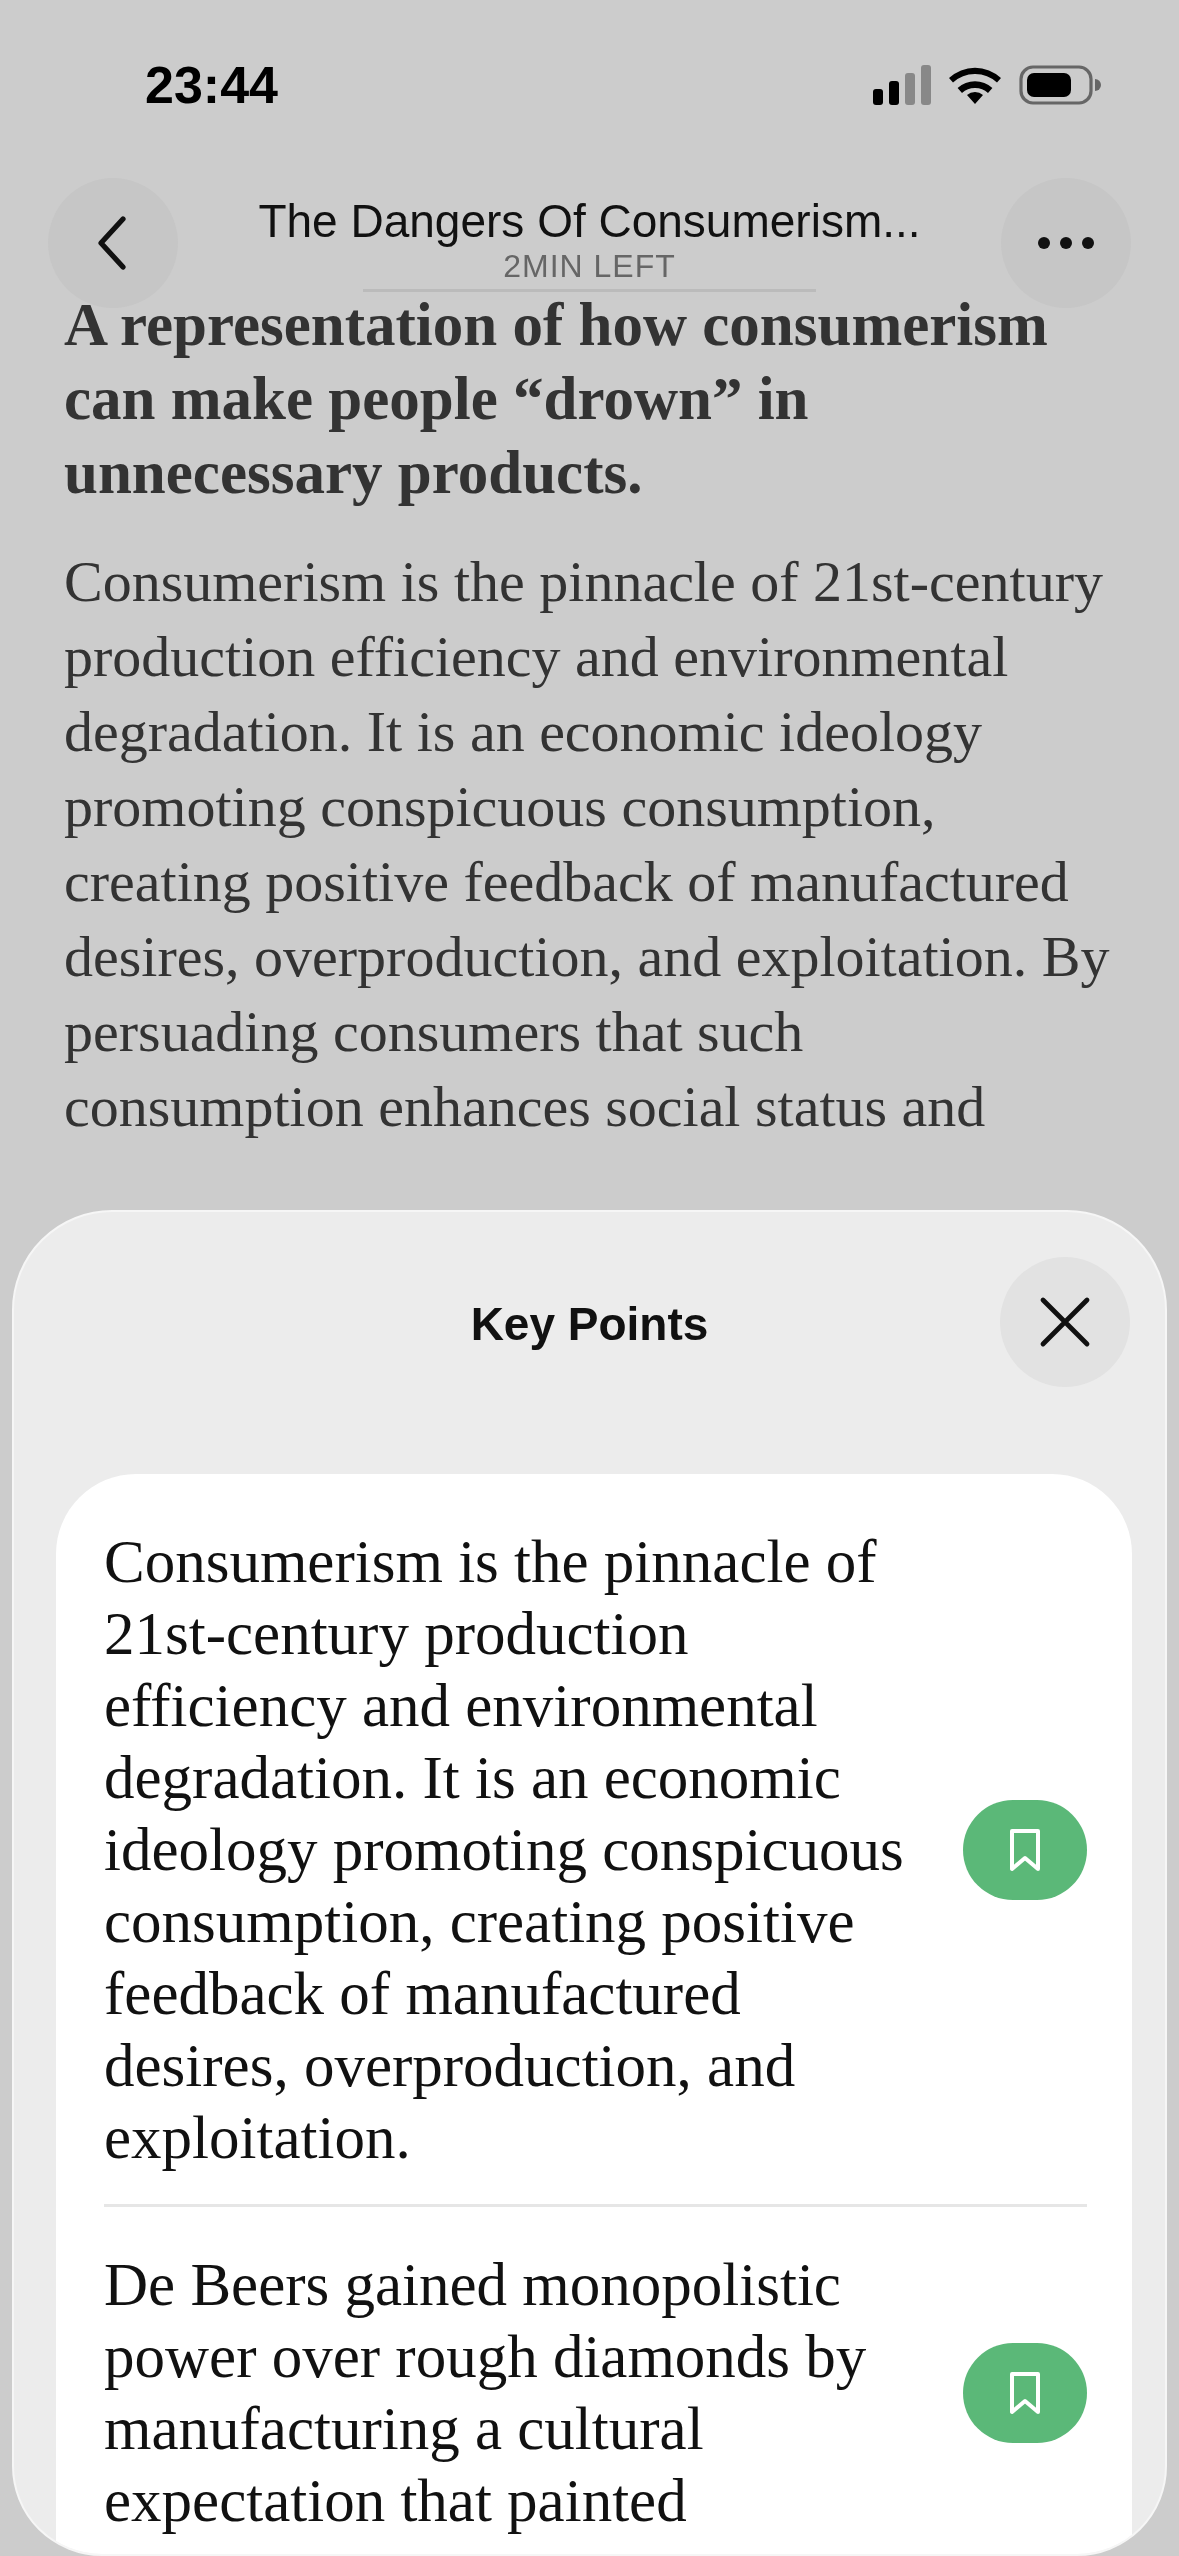 This screenshot has width=1179, height=2556. What do you see at coordinates (556, 399) in the screenshot?
I see `image-caption: A representation of how consumerism can make people “drown” in unnecessary products.` at bounding box center [556, 399].